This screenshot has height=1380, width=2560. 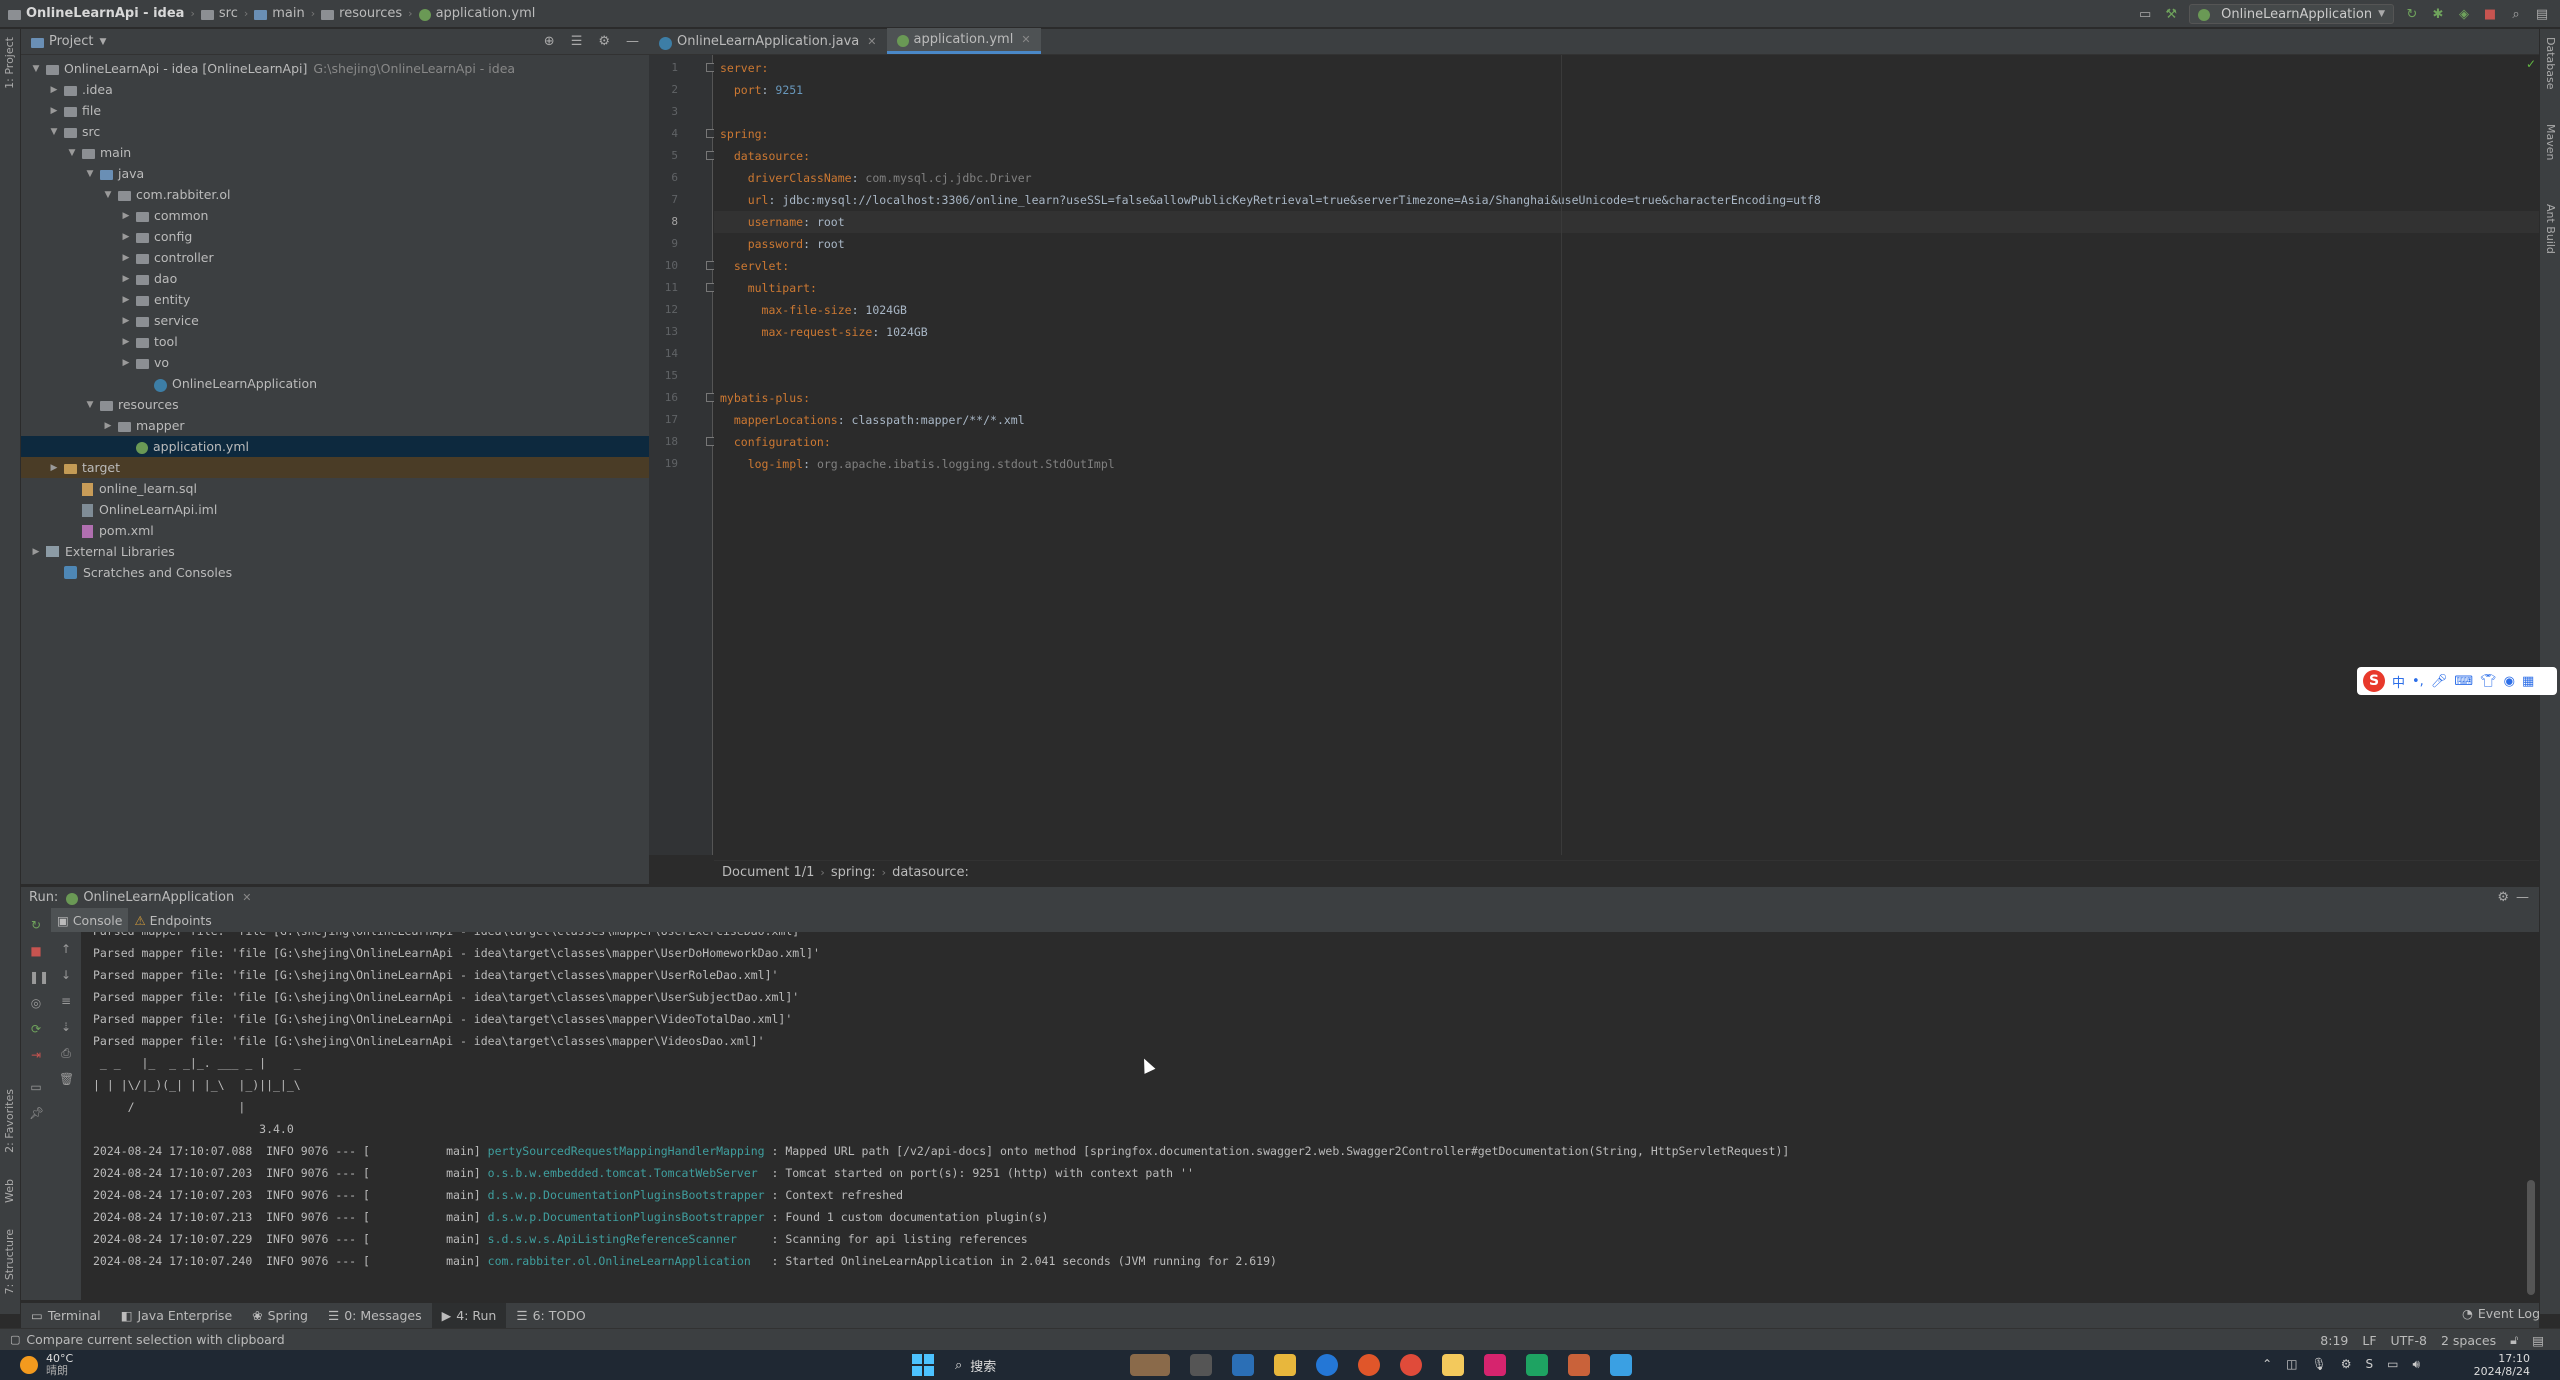 What do you see at coordinates (1327, 1365) in the screenshot?
I see `edge-icon` at bounding box center [1327, 1365].